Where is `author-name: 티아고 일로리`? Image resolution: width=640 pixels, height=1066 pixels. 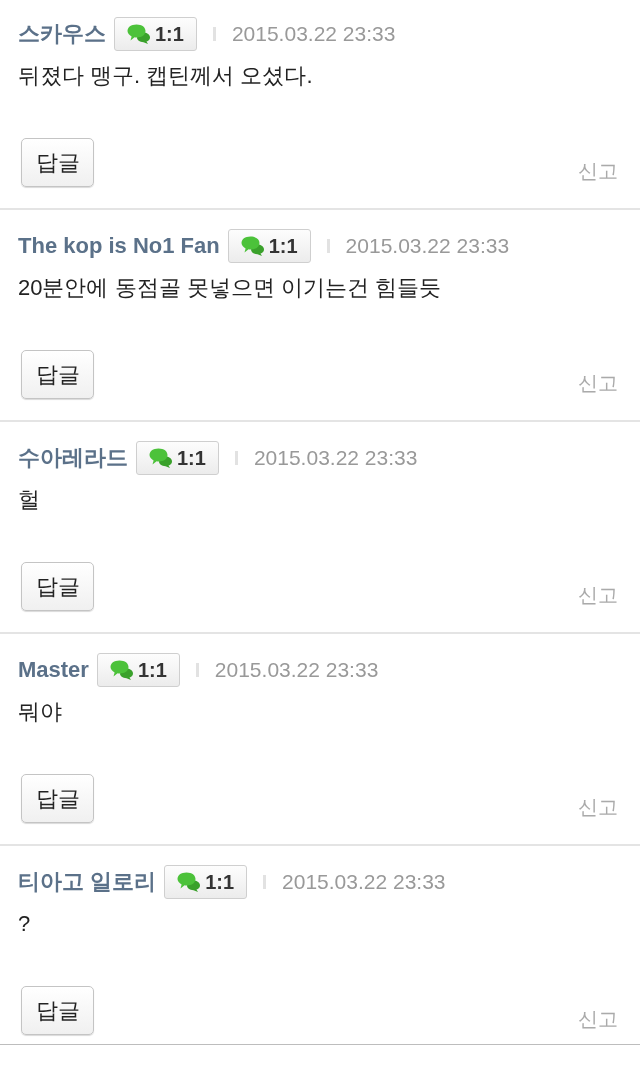
author-name: 티아고 일로리 is located at coordinates (87, 882).